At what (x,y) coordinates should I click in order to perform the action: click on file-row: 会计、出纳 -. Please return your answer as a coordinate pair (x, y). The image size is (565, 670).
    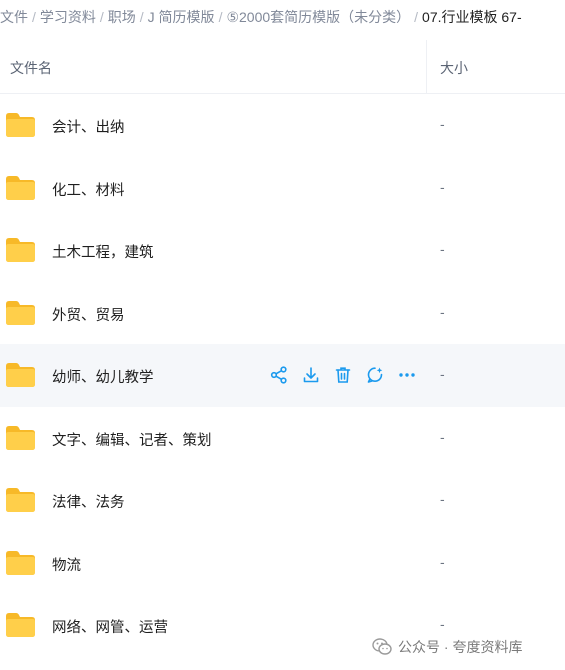
    Looking at the image, I should click on (282, 125).